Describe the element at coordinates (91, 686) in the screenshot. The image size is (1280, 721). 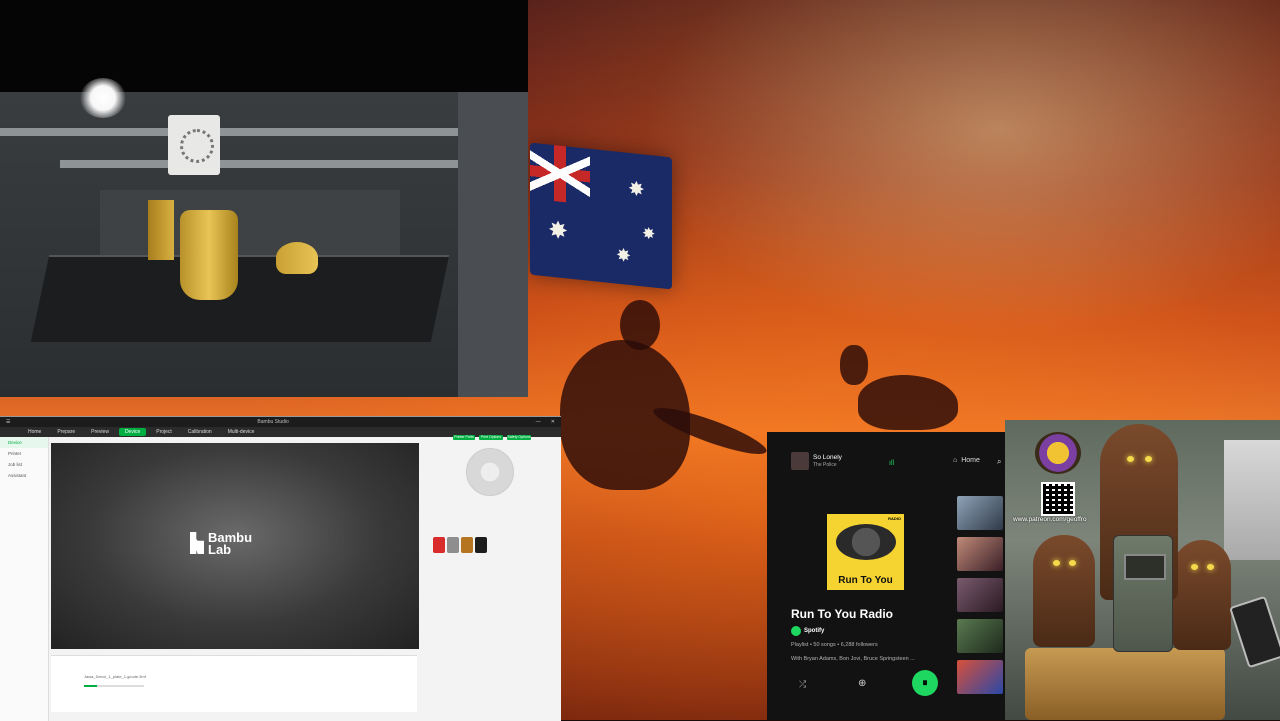
I see `progress-fill` at that location.